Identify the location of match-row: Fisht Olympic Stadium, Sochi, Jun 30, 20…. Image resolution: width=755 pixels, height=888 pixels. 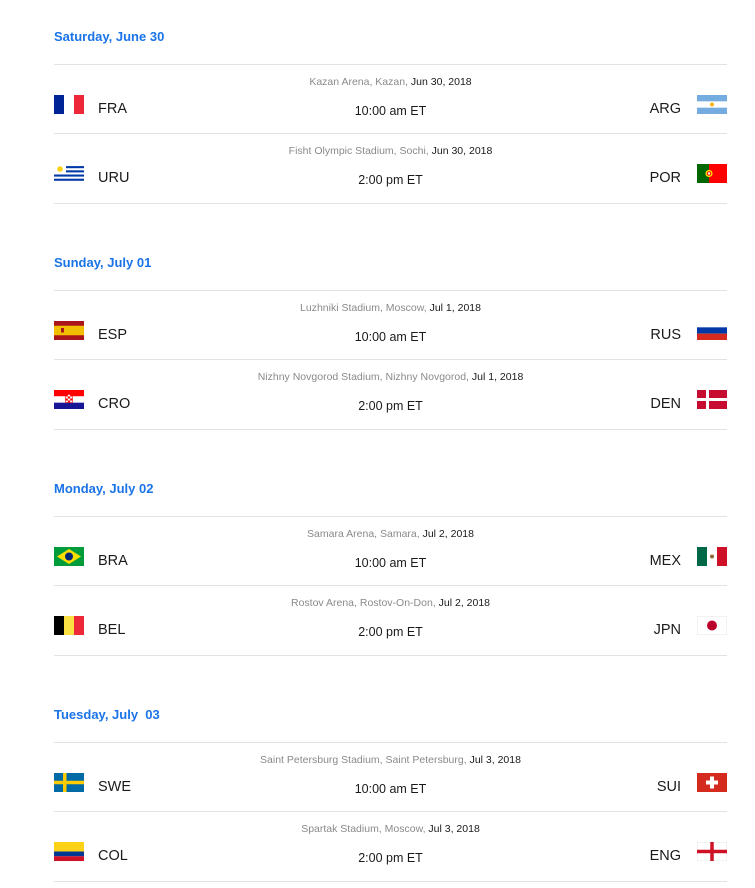
(390, 168).